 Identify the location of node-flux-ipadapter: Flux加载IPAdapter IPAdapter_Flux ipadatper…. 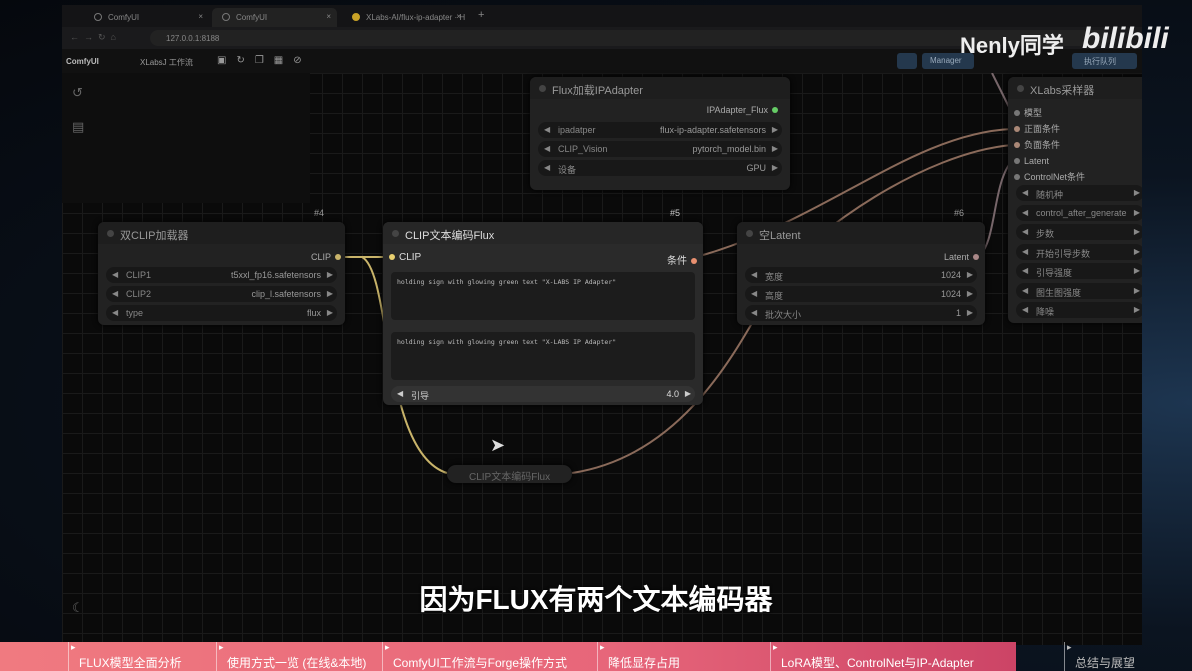
(660, 133).